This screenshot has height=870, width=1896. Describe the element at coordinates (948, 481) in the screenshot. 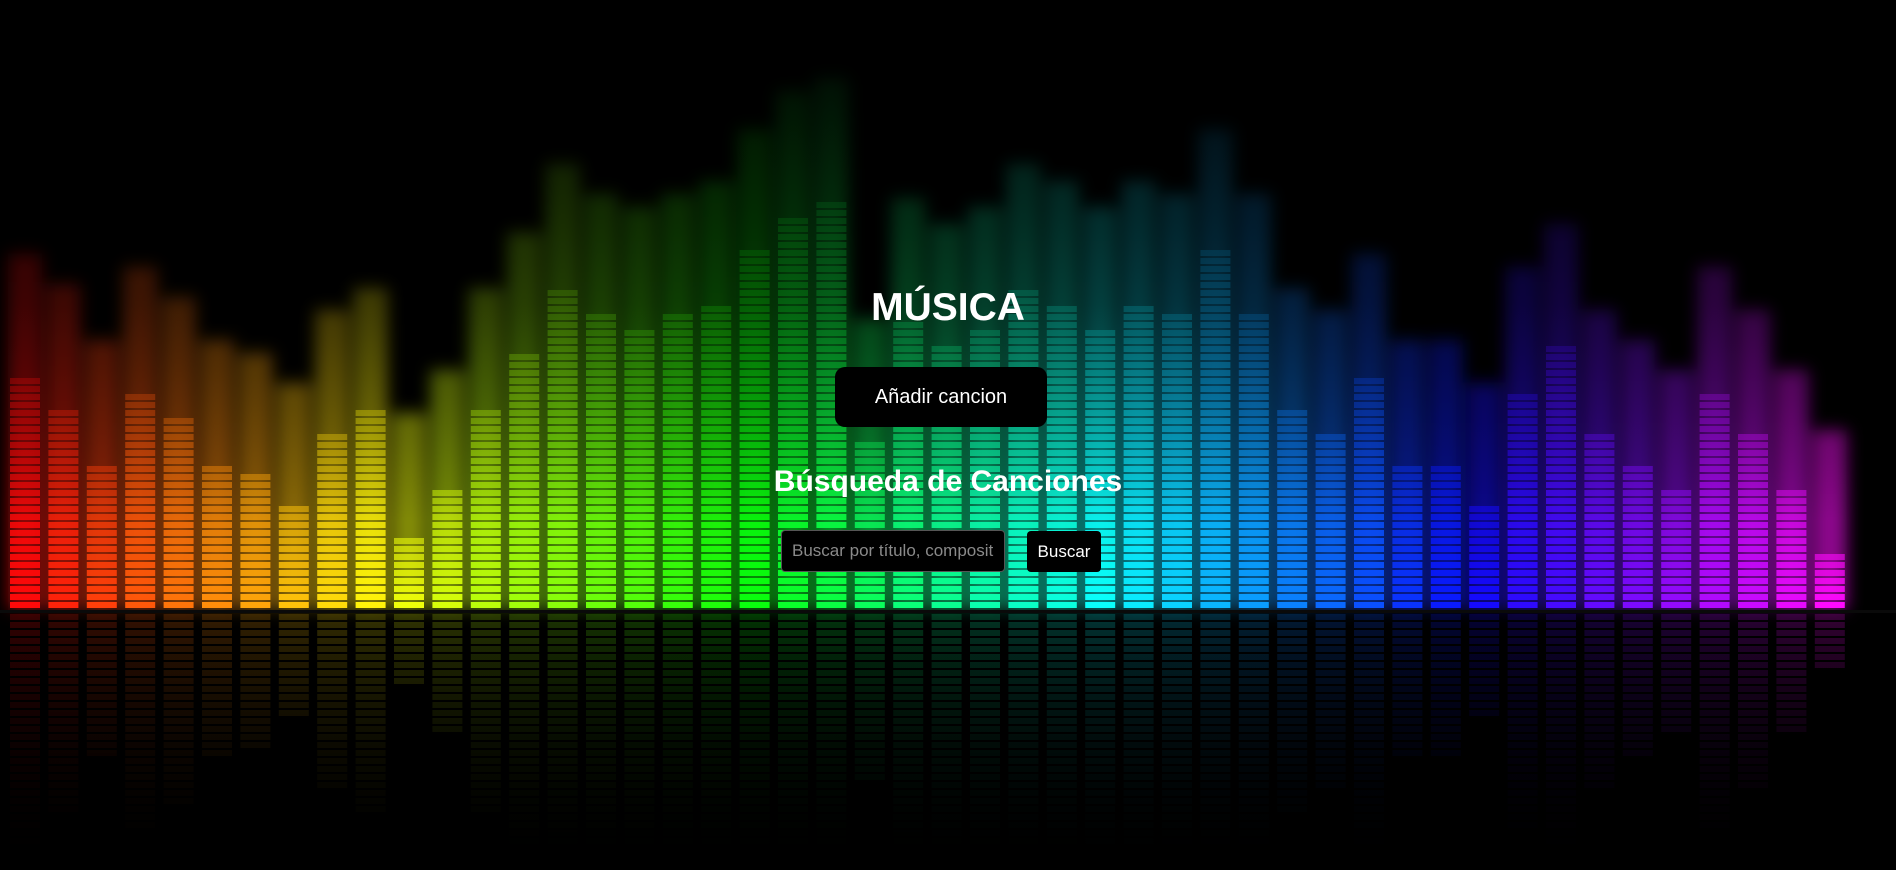

I see `search-heading: Búsqueda de Canciones` at that location.